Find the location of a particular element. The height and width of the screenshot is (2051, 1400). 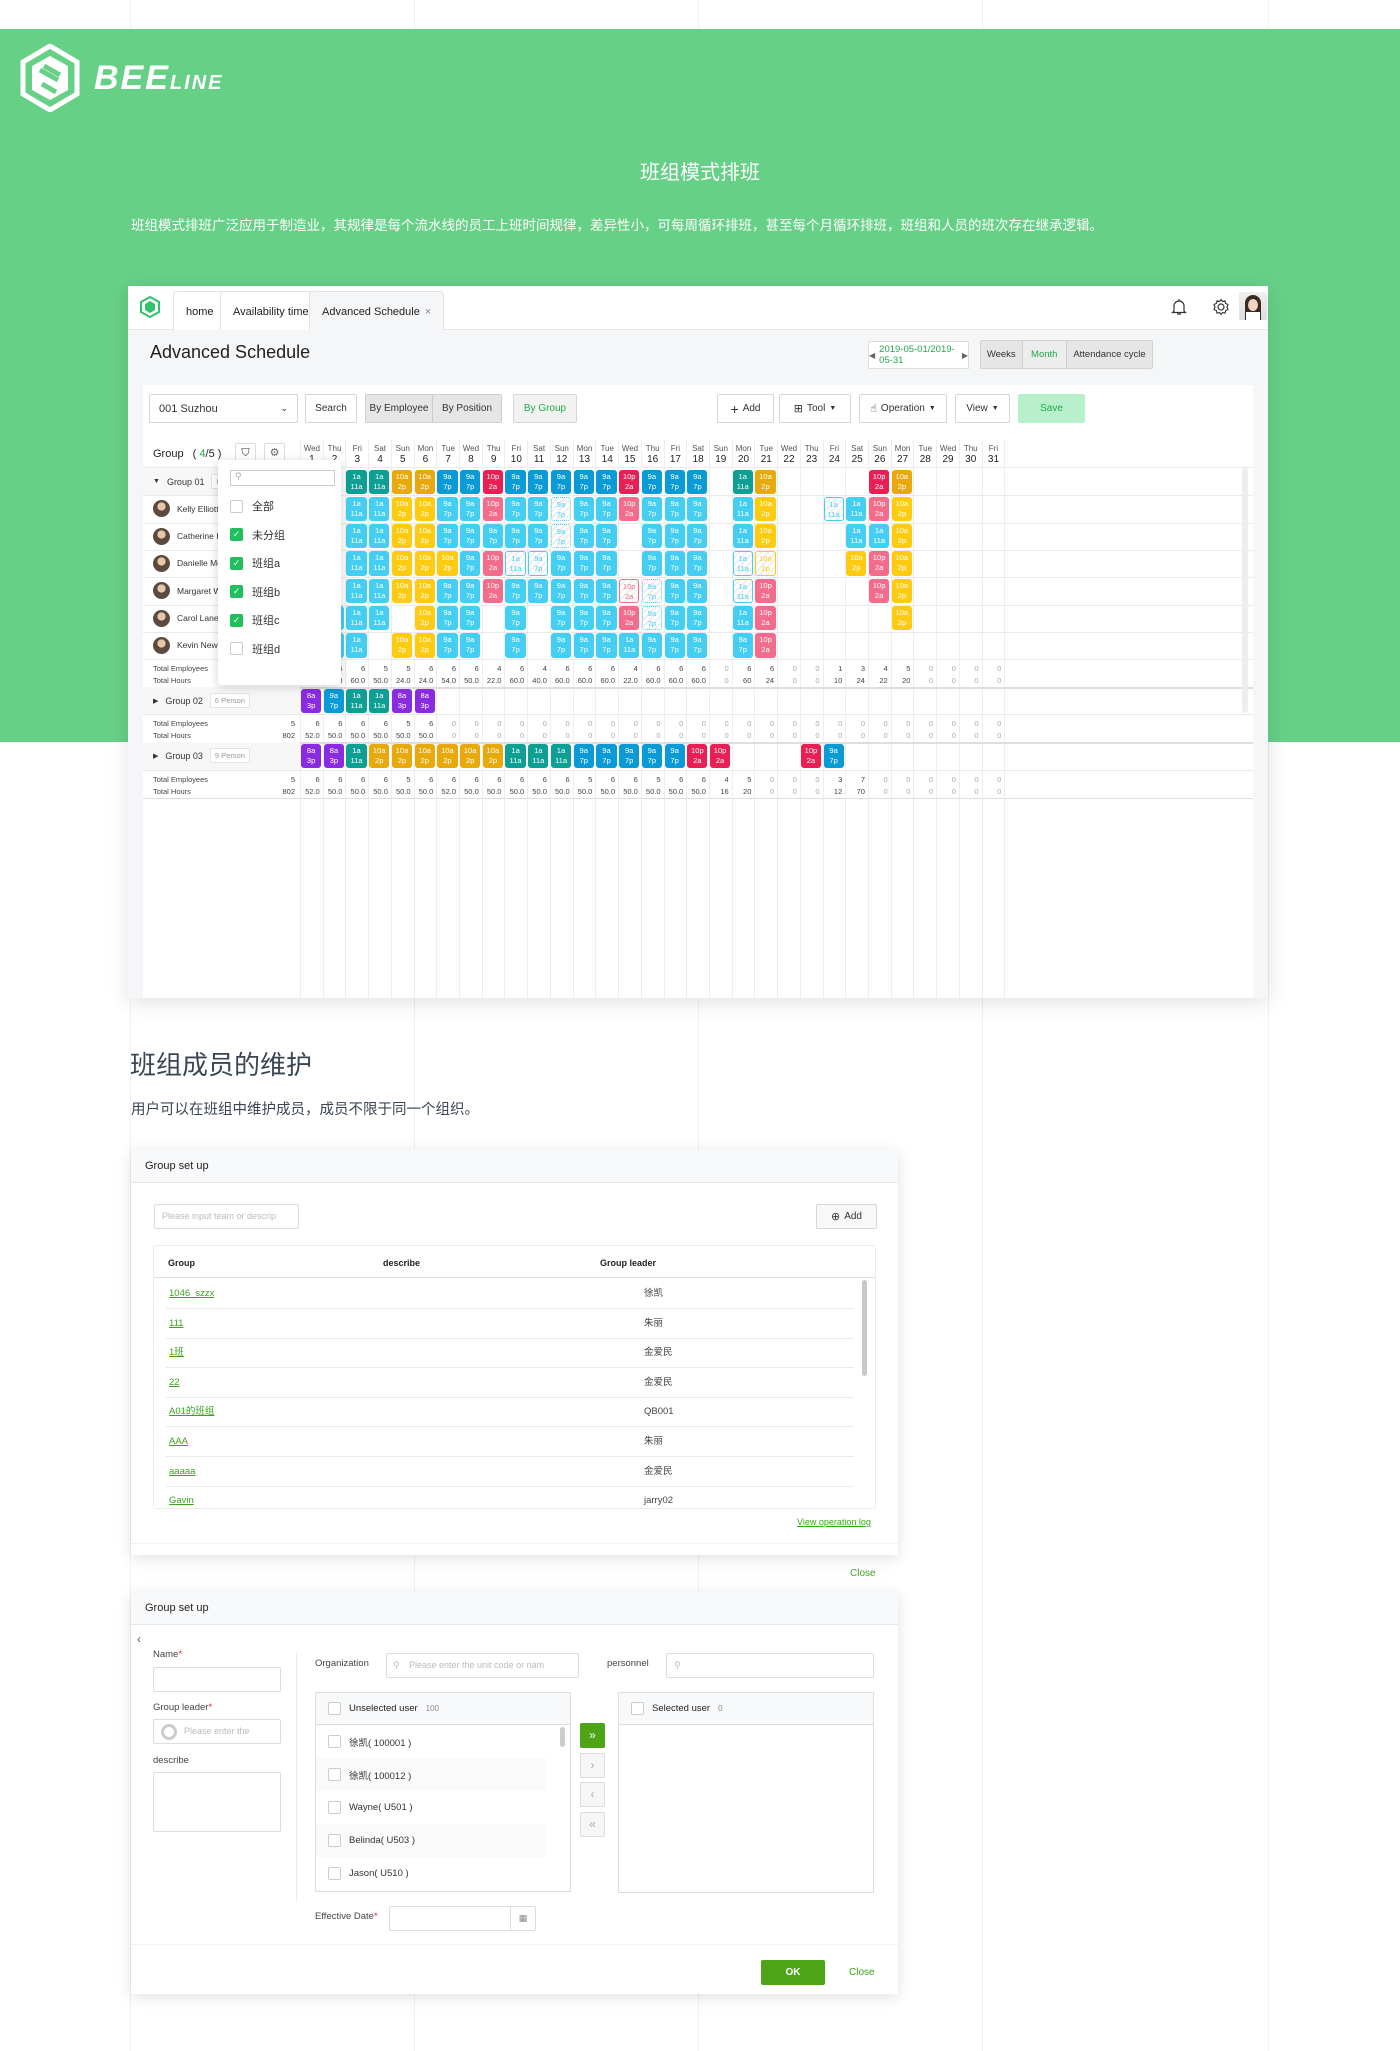

member-row: Margaret Wh is located at coordinates (189, 591).